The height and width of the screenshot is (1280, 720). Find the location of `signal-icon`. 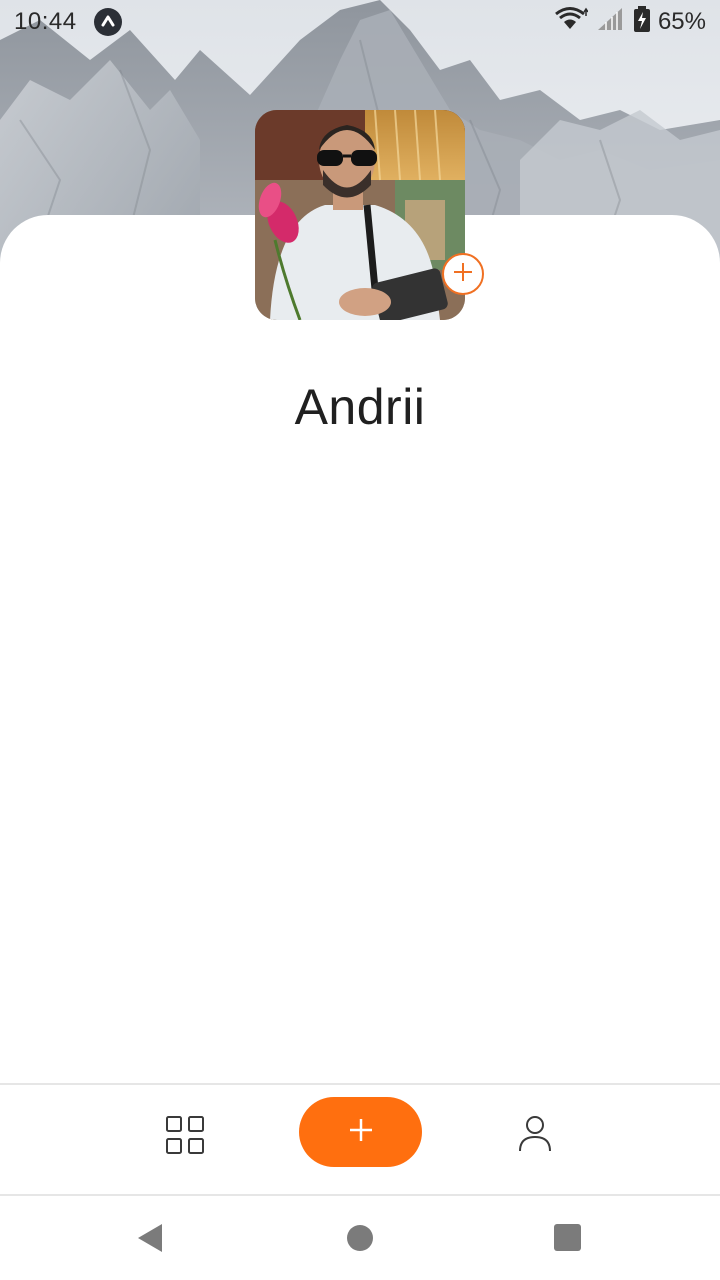

signal-icon is located at coordinates (611, 22).